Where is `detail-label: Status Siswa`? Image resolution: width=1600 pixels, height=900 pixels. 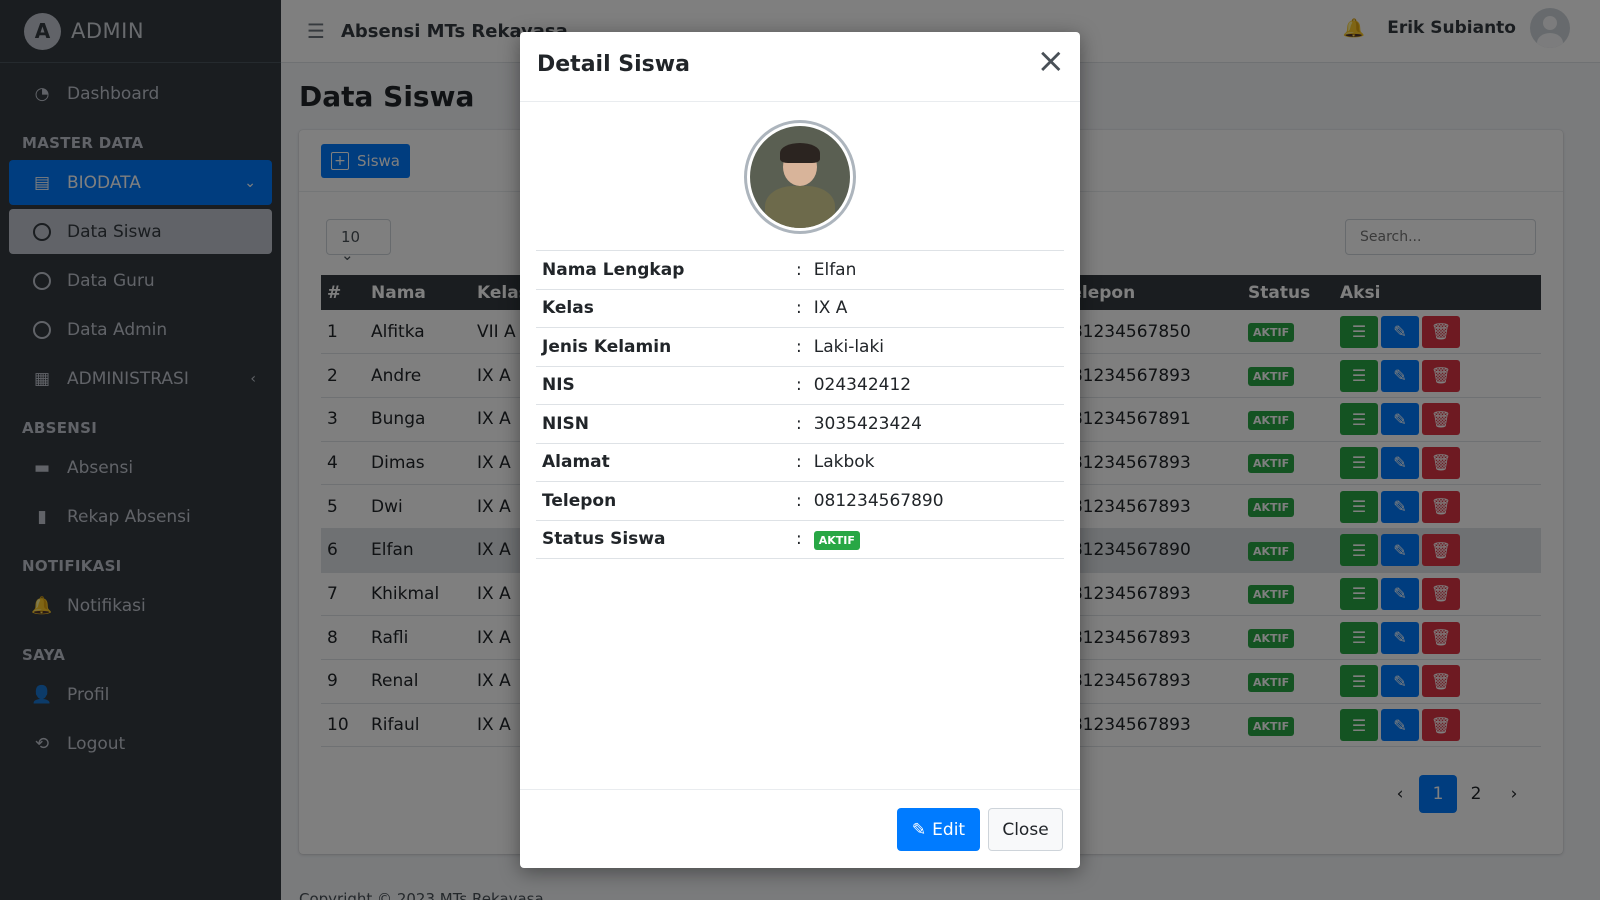
detail-label: Status Siswa is located at coordinates (663, 539).